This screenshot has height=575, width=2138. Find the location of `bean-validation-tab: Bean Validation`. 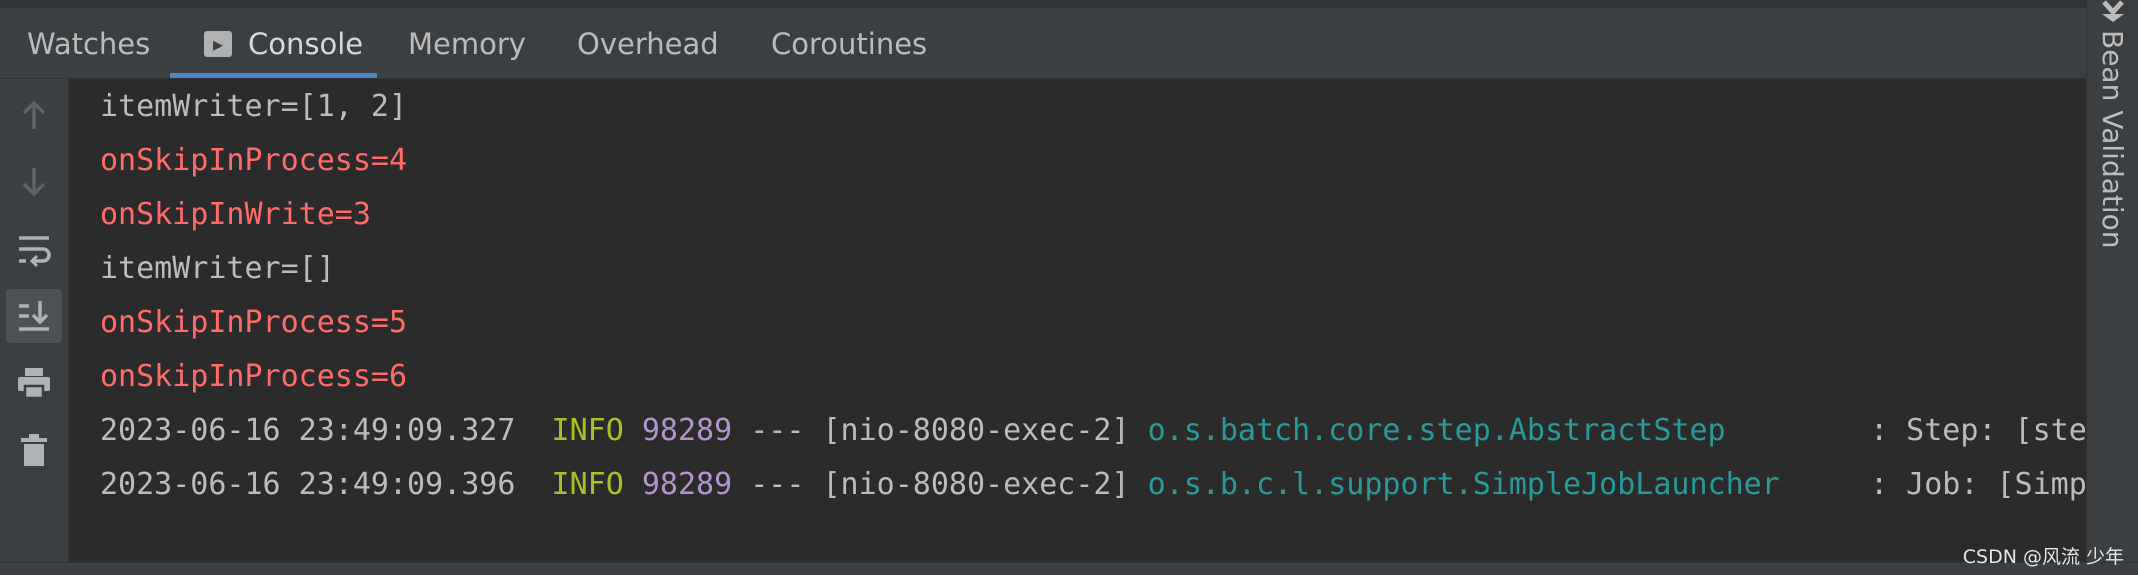

bean-validation-tab: Bean Validation is located at coordinates (2112, 139).